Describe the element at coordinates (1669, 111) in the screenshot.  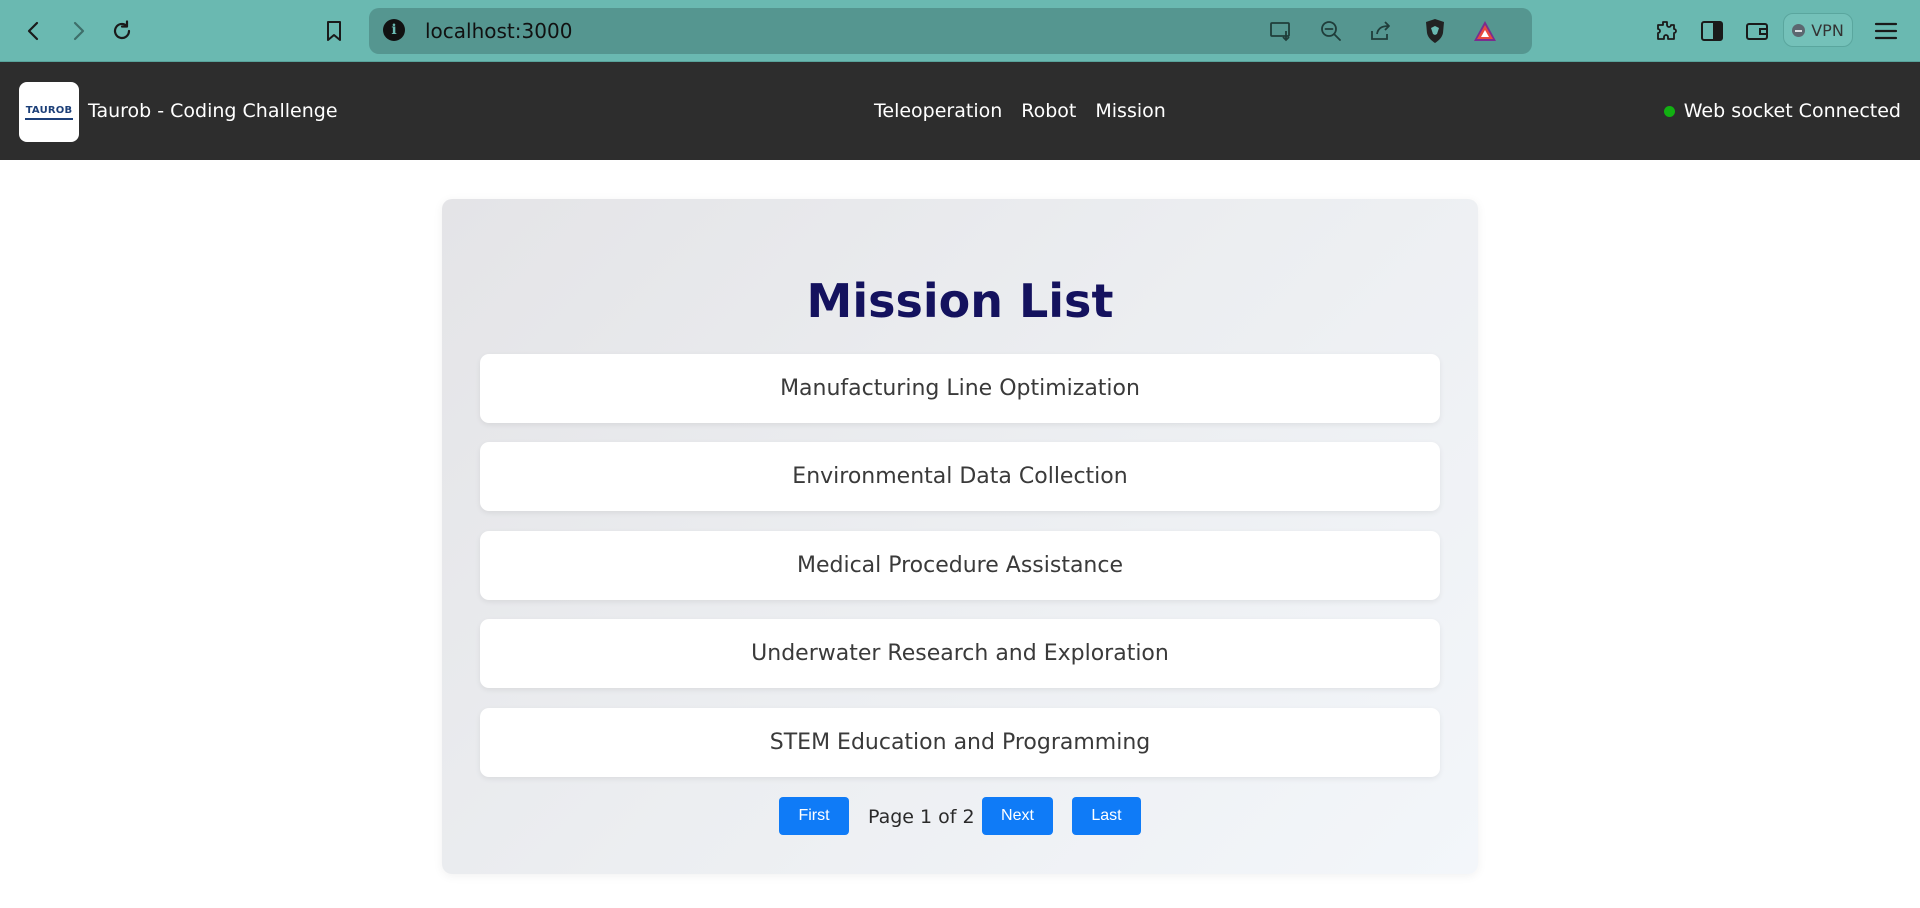
I see `connection-status-icon` at that location.